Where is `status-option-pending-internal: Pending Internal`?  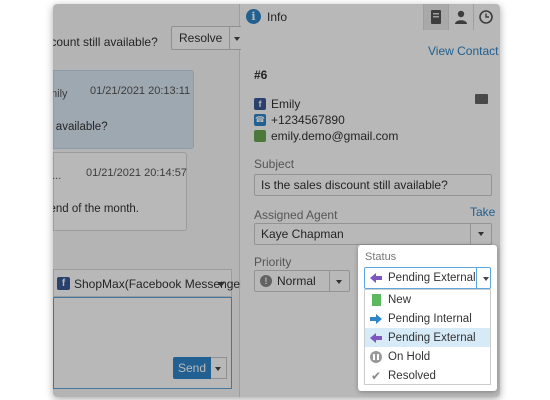
status-option-pending-internal: Pending Internal is located at coordinates (427, 318).